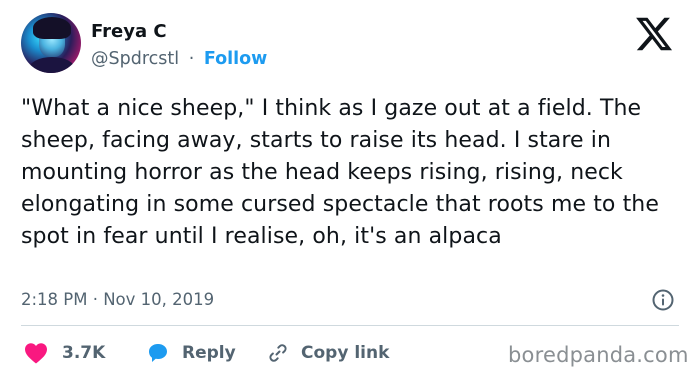 The image size is (700, 379). What do you see at coordinates (135, 59) in the screenshot?
I see `author-handle: @Spdrcstl` at bounding box center [135, 59].